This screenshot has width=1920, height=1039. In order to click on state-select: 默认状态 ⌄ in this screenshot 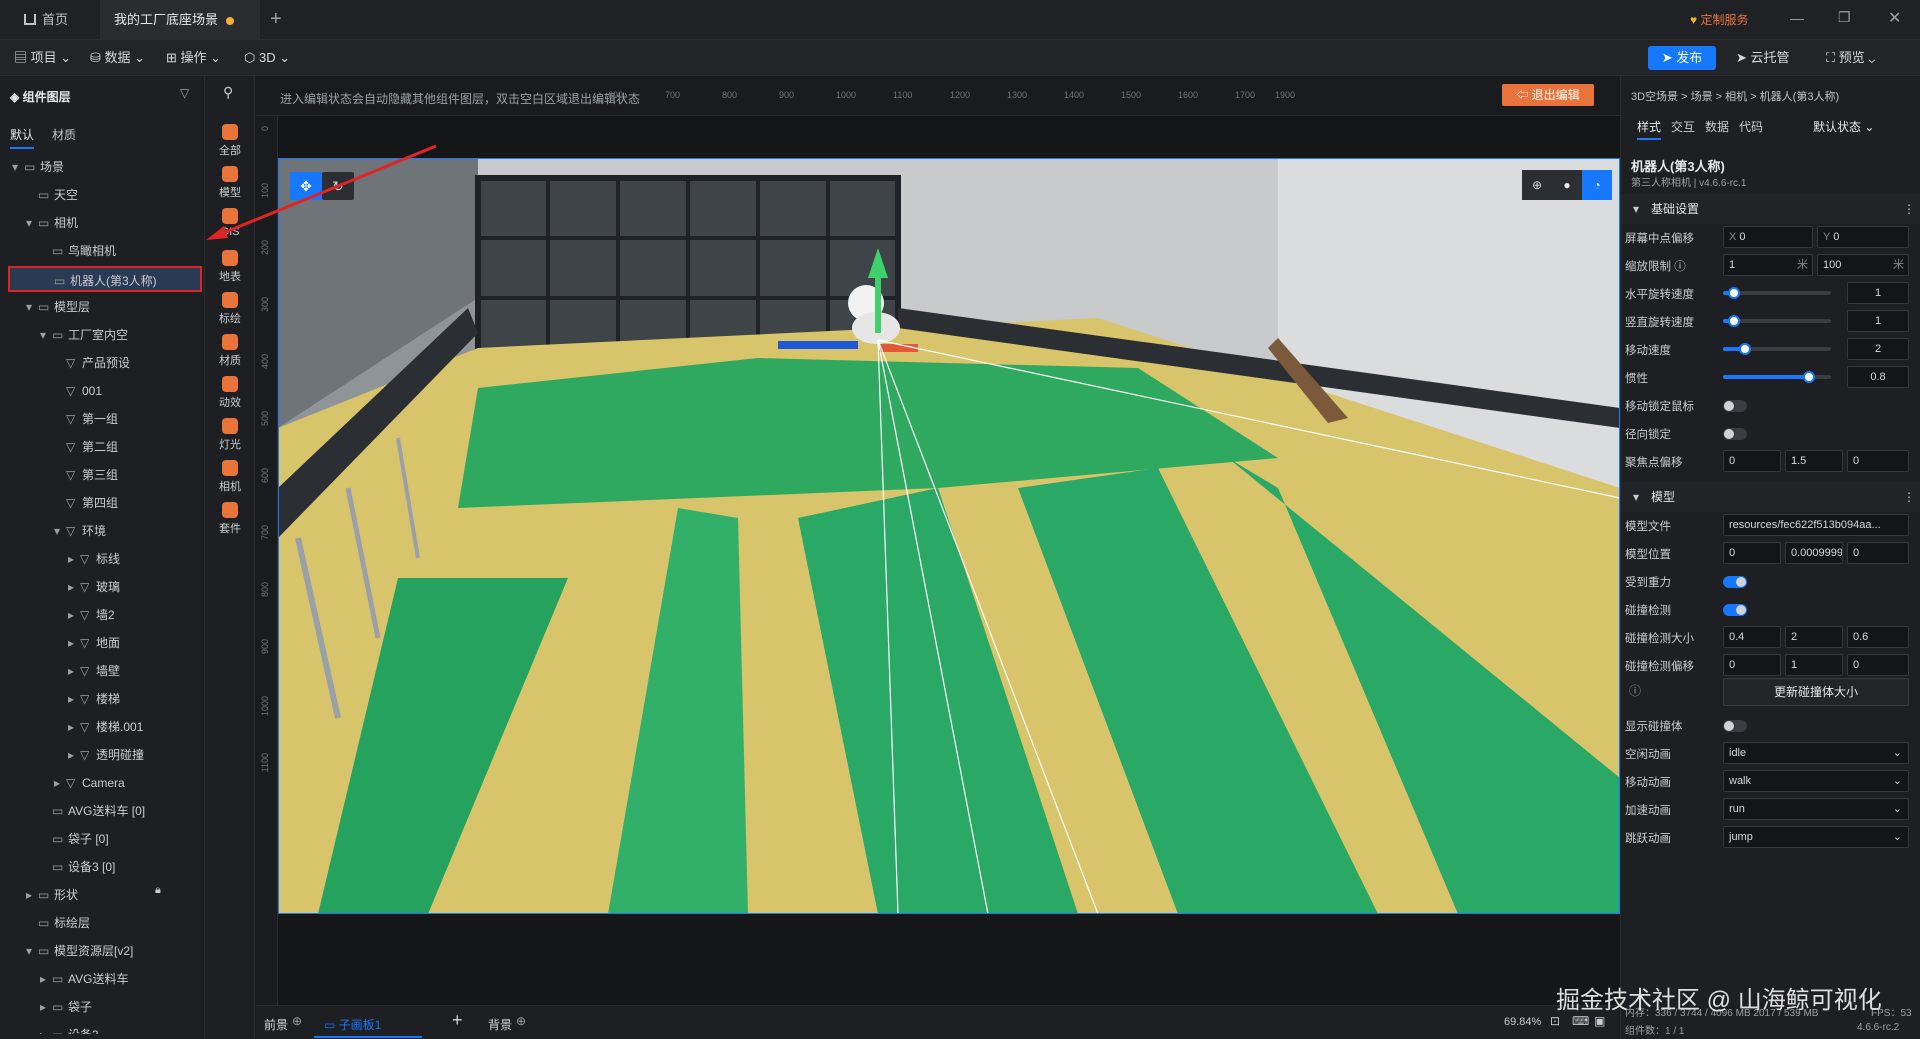, I will do `click(1843, 126)`.